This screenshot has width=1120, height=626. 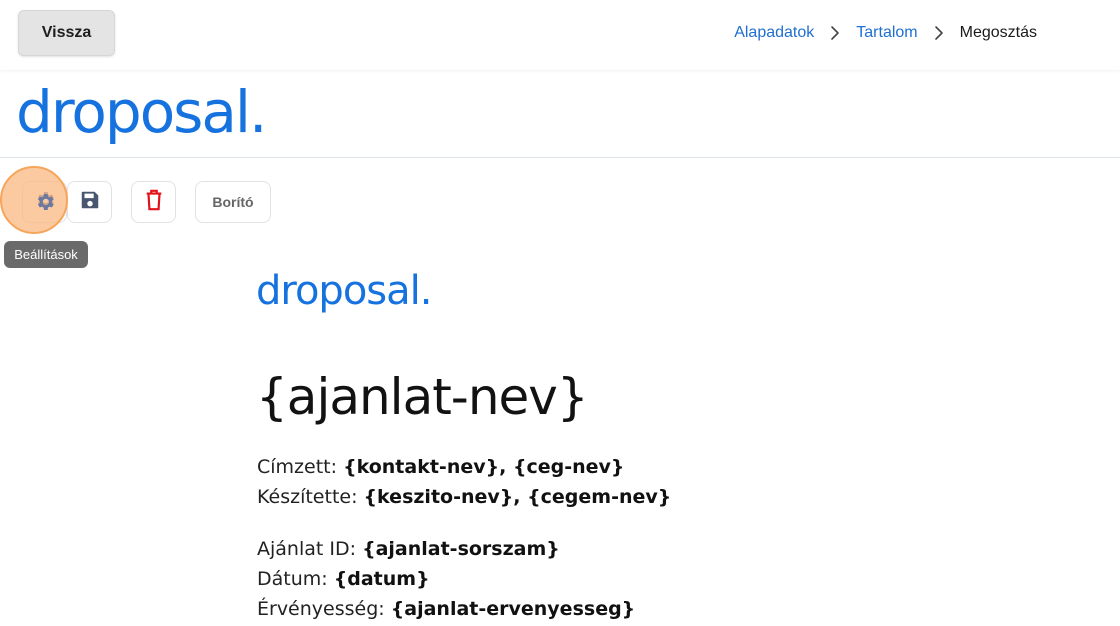 What do you see at coordinates (560, 114) in the screenshot?
I see `logo-band: droposal.` at bounding box center [560, 114].